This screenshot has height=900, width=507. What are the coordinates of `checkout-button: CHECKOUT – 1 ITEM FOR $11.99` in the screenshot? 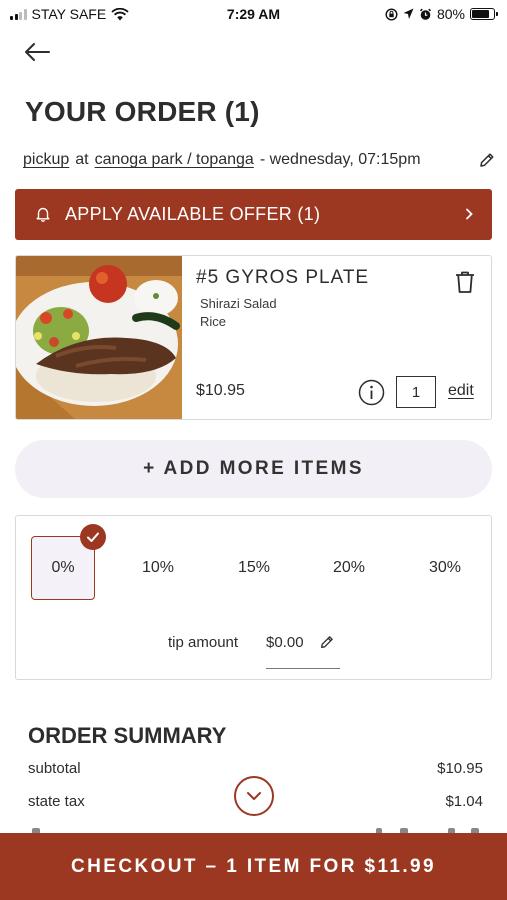 It's located at (253, 866).